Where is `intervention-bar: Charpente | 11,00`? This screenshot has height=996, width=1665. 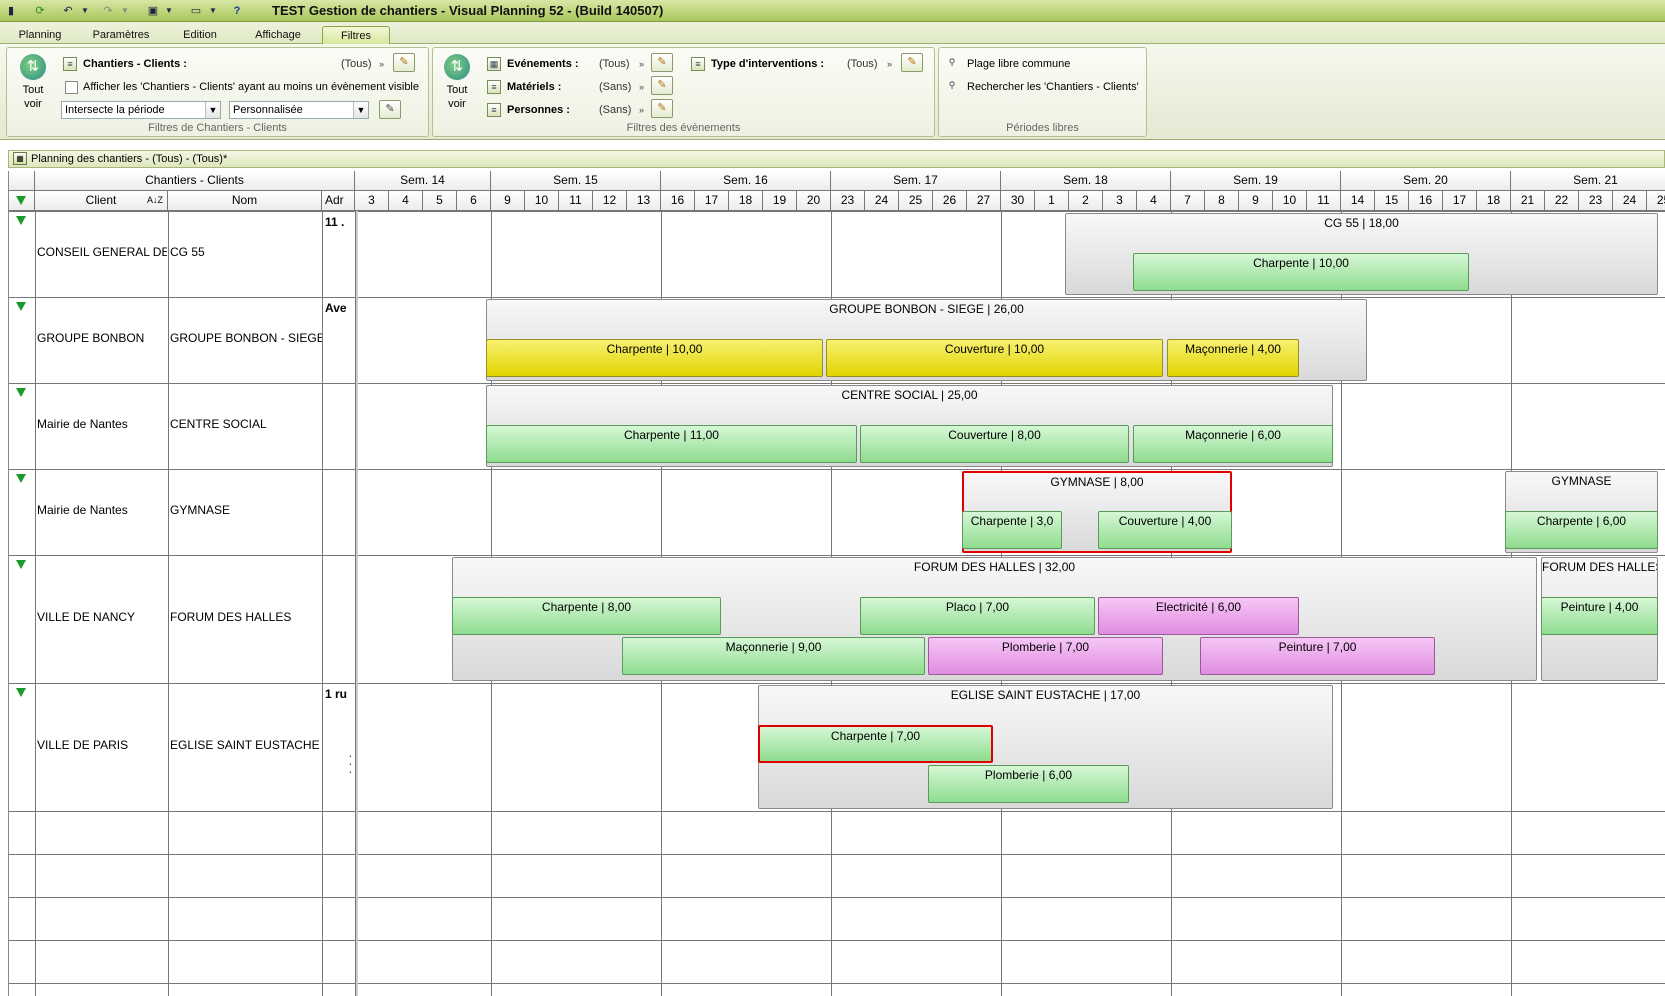 intervention-bar: Charpente | 11,00 is located at coordinates (671, 444).